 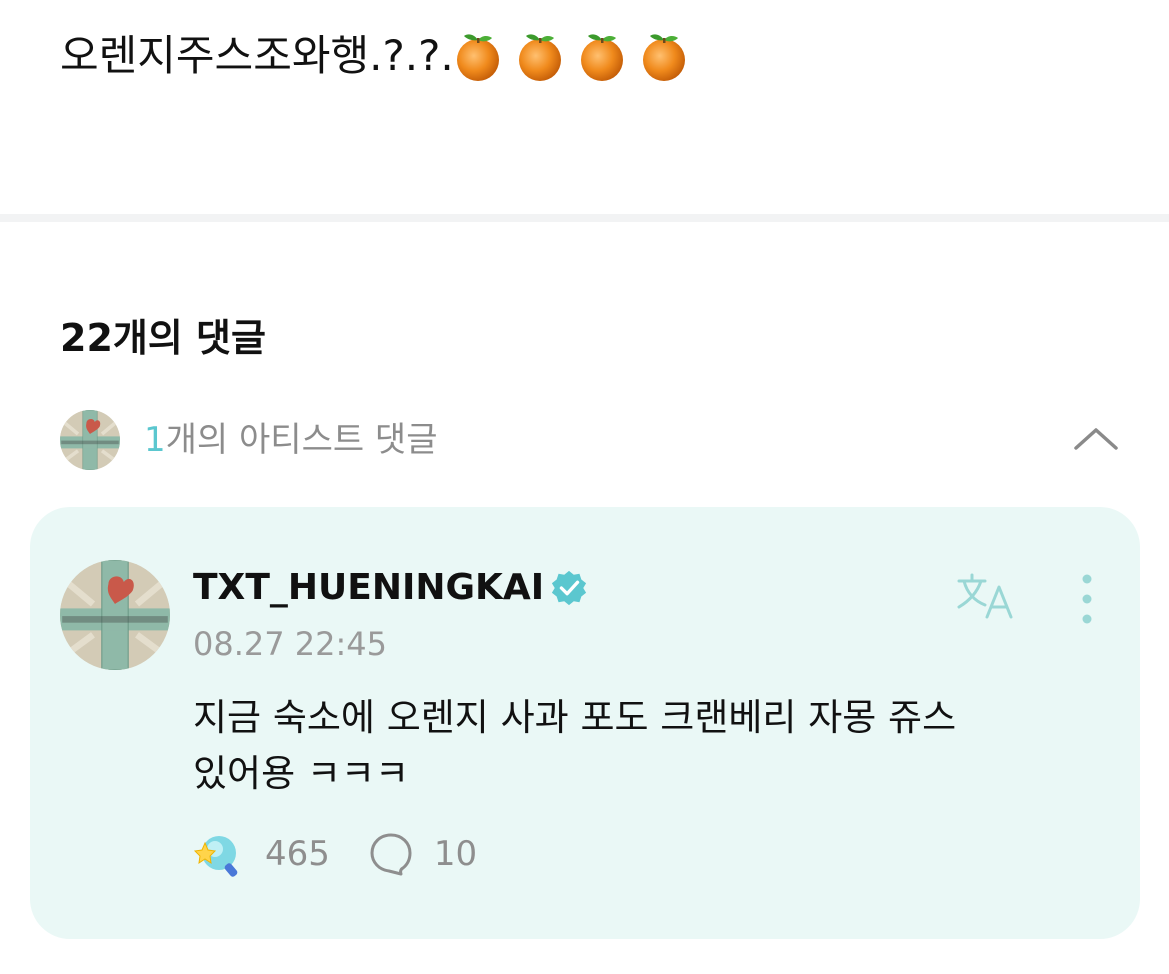 What do you see at coordinates (1087, 599) in the screenshot?
I see `more-vertical-icon` at bounding box center [1087, 599].